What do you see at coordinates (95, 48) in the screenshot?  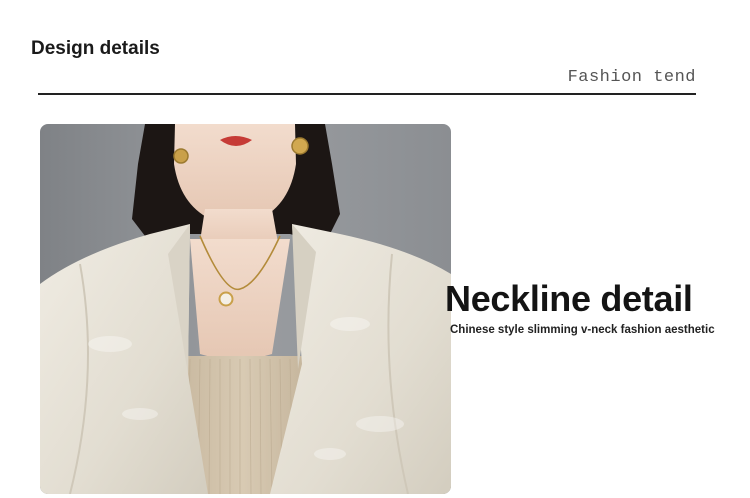 I see `section-title: Design details` at bounding box center [95, 48].